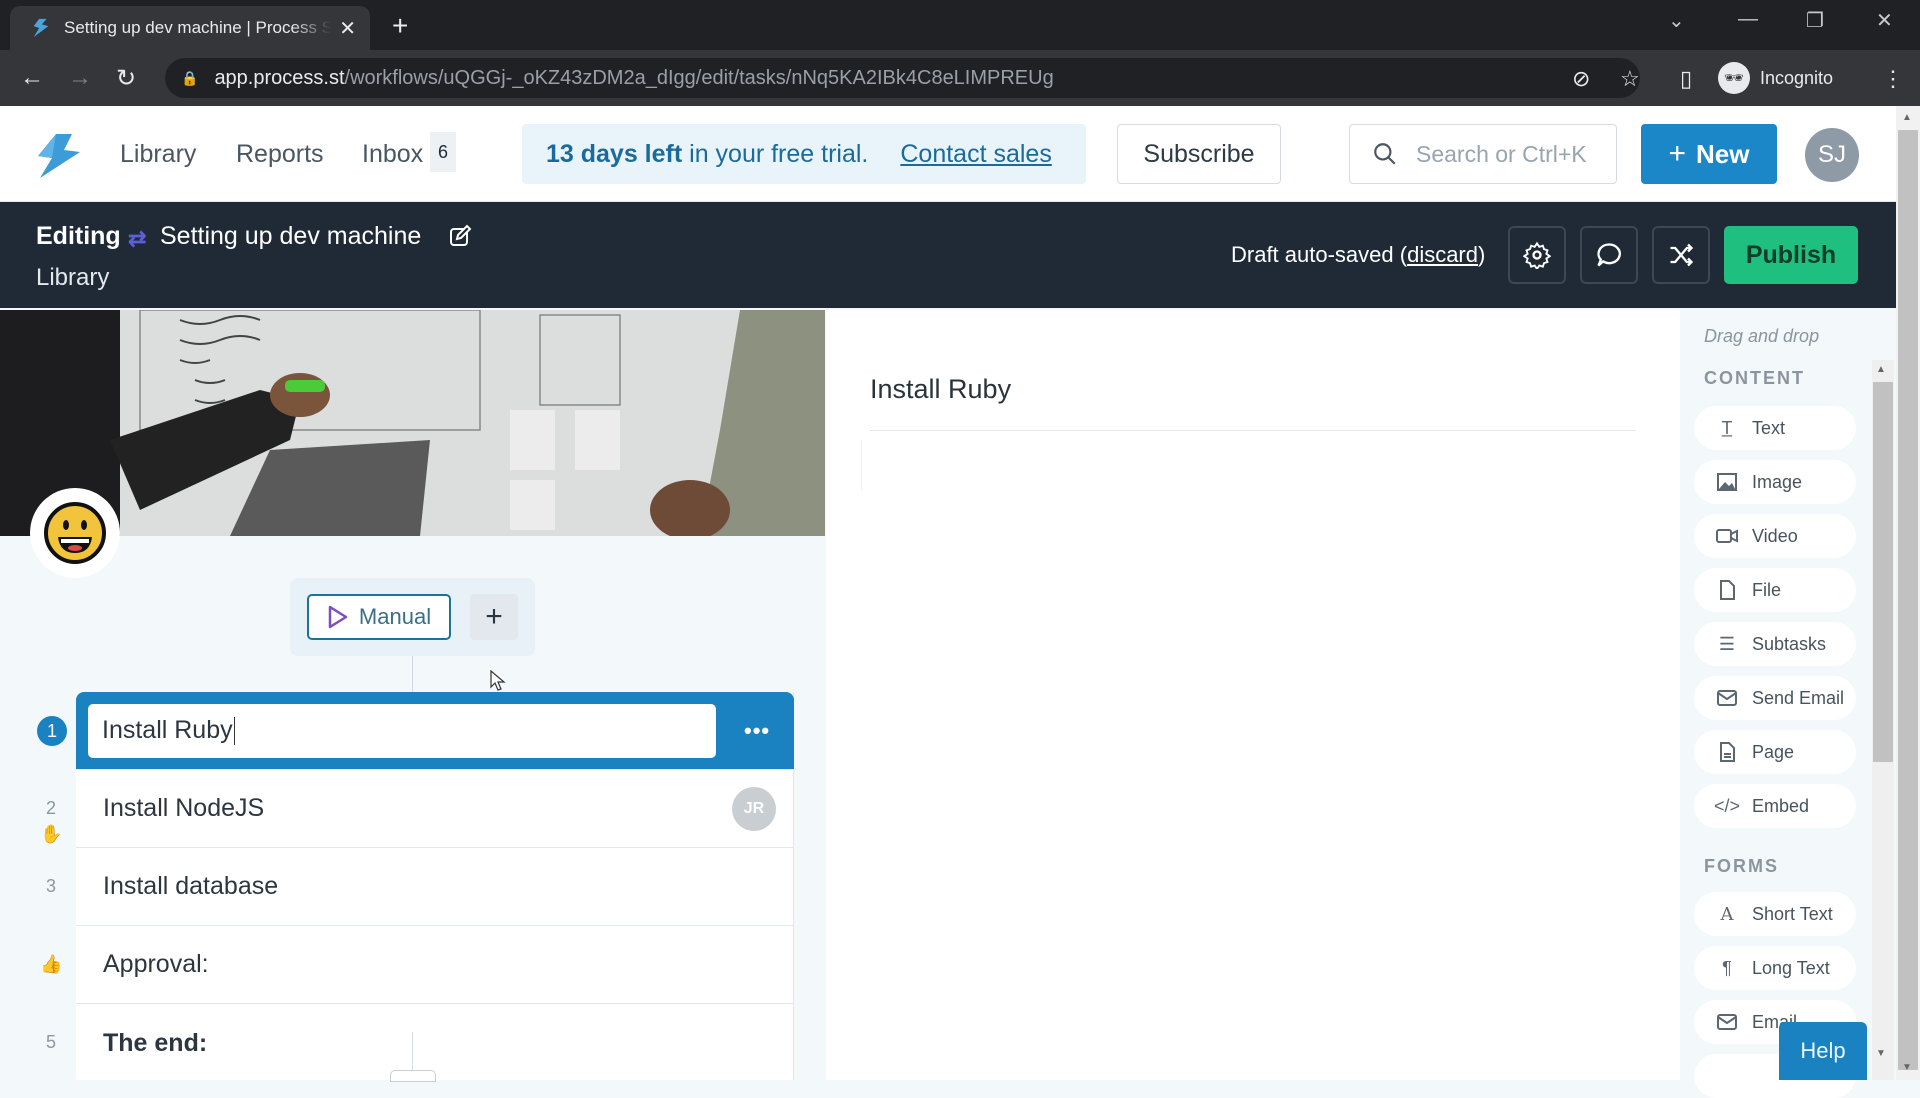  Describe the element at coordinates (494, 617) in the screenshot. I see `add-trigger-button: +` at that location.